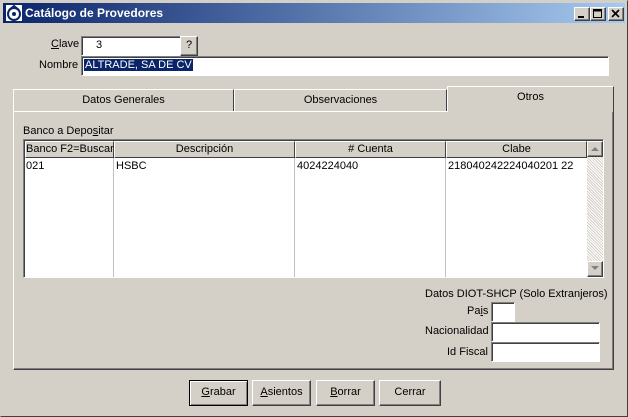 This screenshot has width=628, height=417. I want to click on column-header-banco: Banco F2=Buscar, so click(69, 149).